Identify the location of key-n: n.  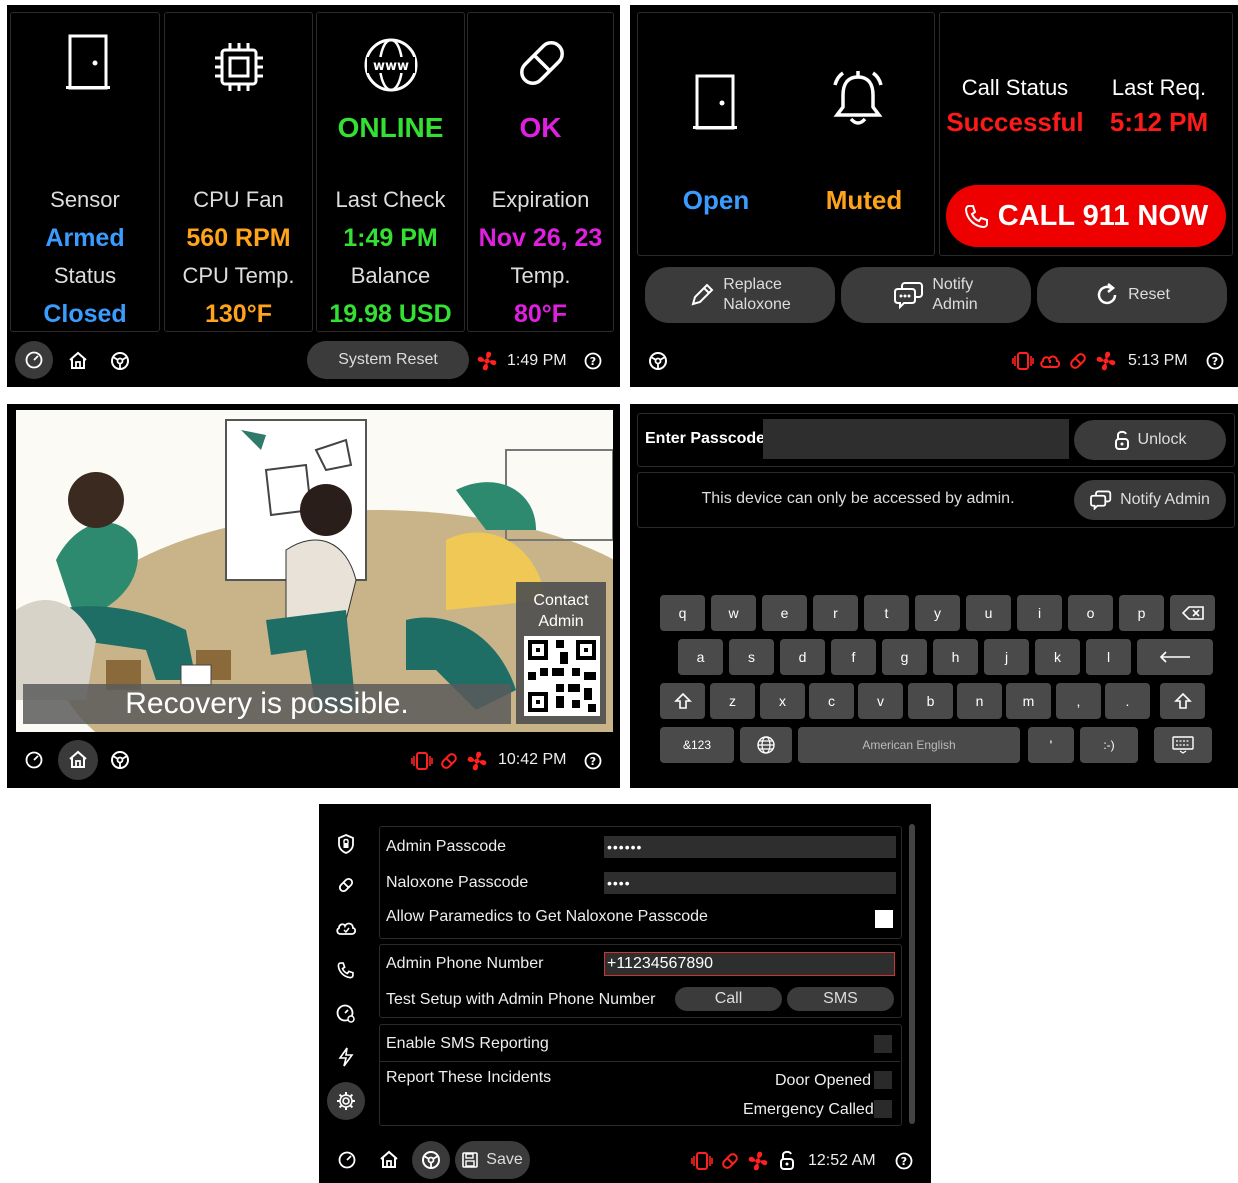
(979, 701).